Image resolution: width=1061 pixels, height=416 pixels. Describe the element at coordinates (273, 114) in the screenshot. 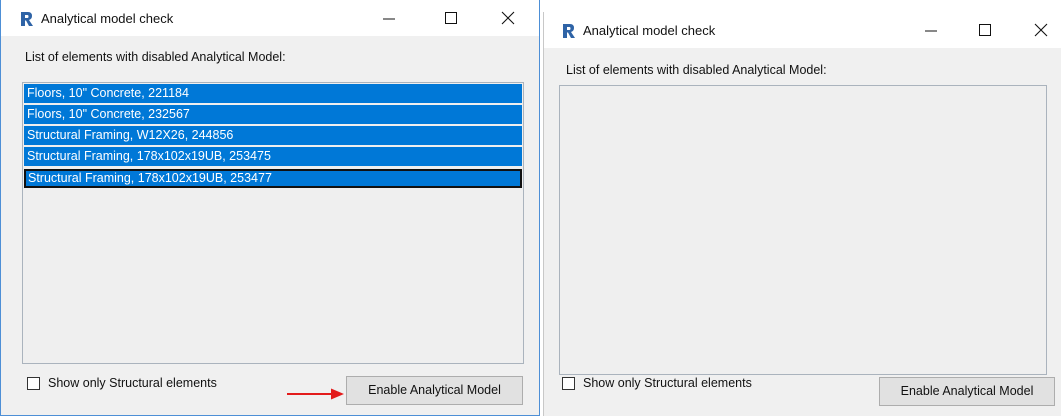

I see `list-item: Floors, 10" Concrete, 232567` at that location.